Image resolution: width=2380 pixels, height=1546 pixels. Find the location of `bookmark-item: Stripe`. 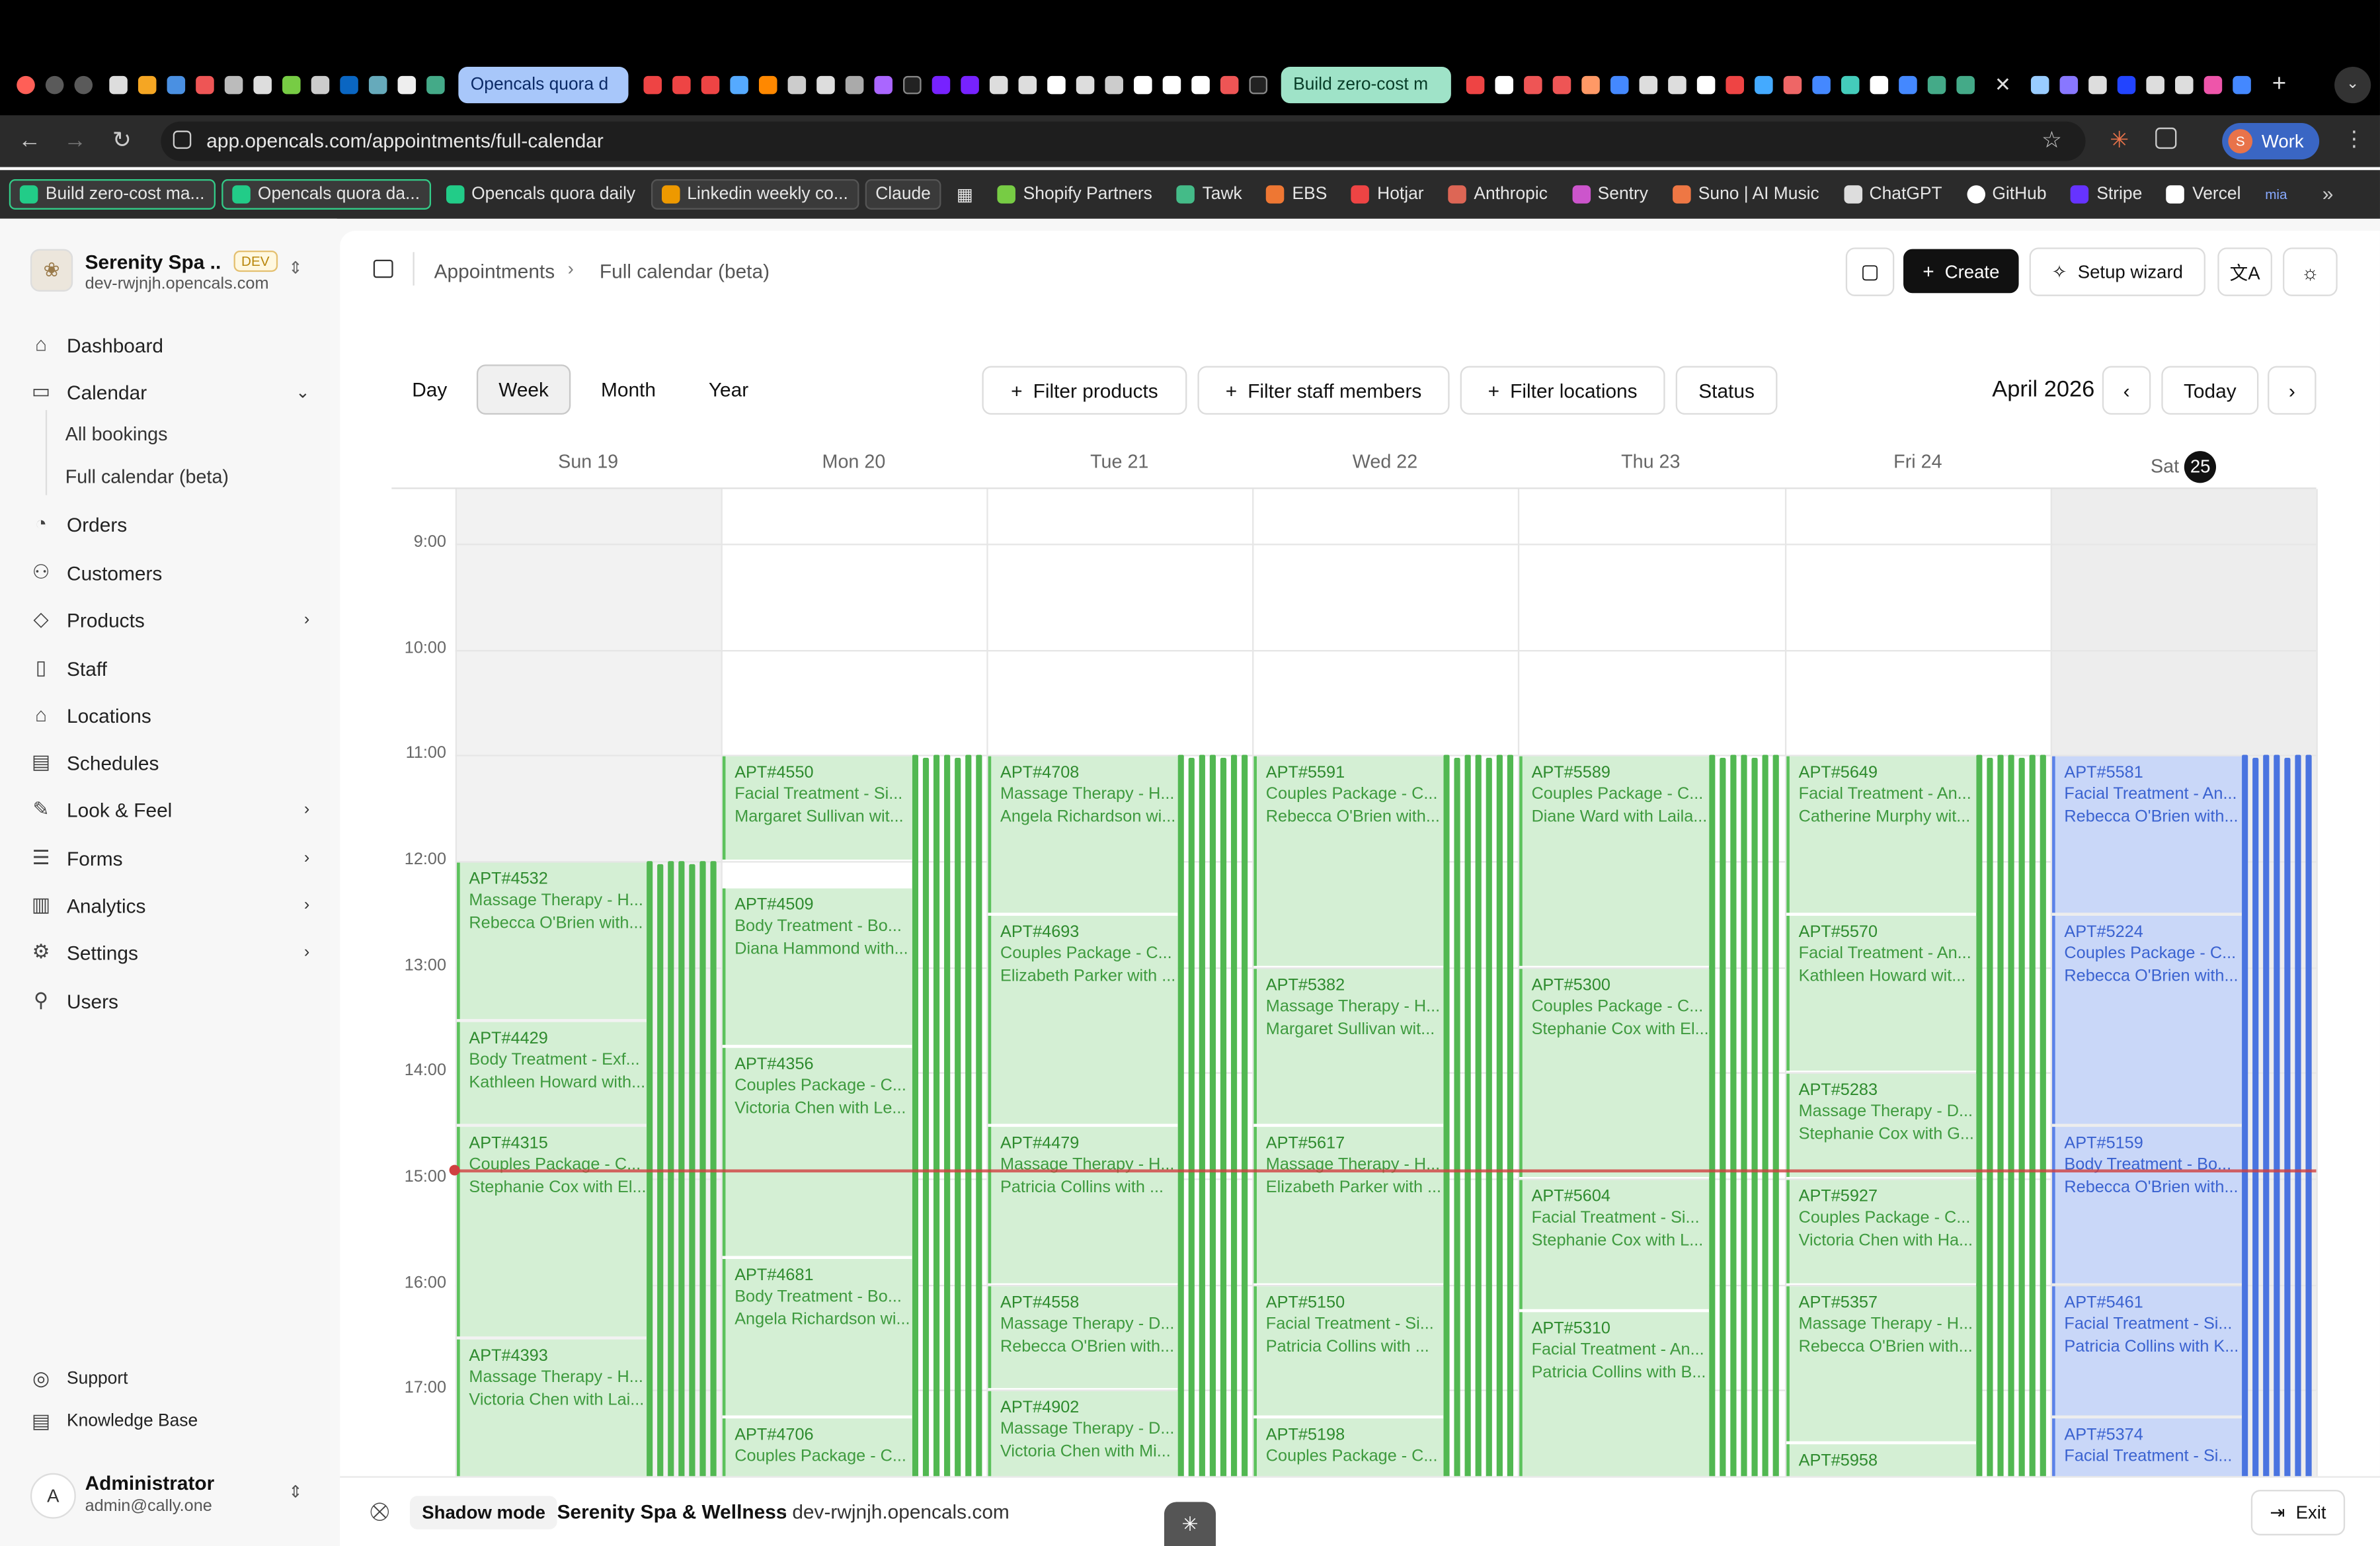

bookmark-item: Stripe is located at coordinates (2107, 194).